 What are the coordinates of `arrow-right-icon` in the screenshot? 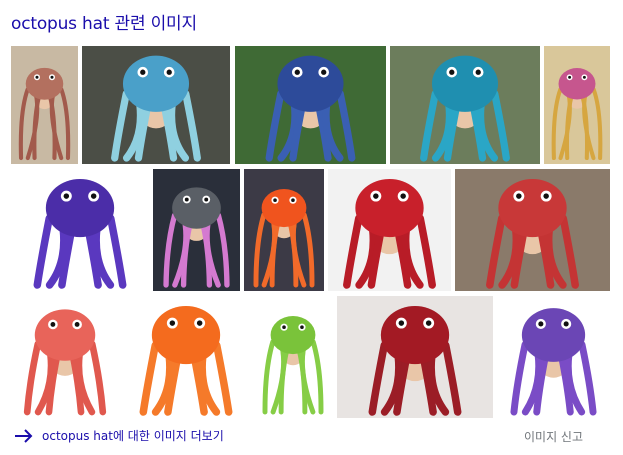 It's located at (24, 435).